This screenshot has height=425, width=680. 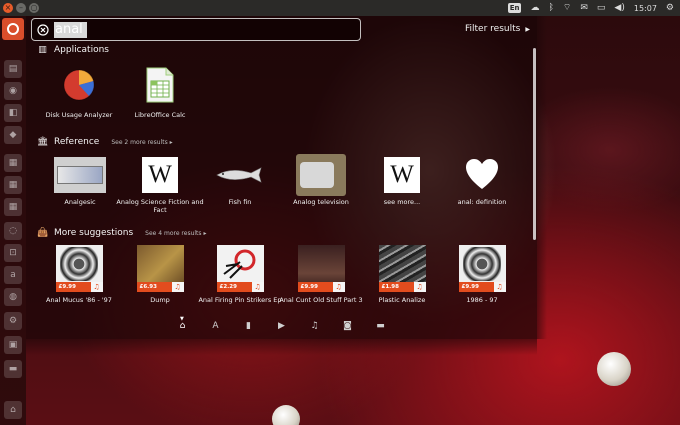 What do you see at coordinates (105, 142) in the screenshot?
I see `category-reference-header: 🏛 Reference See 2 more results ▸` at bounding box center [105, 142].